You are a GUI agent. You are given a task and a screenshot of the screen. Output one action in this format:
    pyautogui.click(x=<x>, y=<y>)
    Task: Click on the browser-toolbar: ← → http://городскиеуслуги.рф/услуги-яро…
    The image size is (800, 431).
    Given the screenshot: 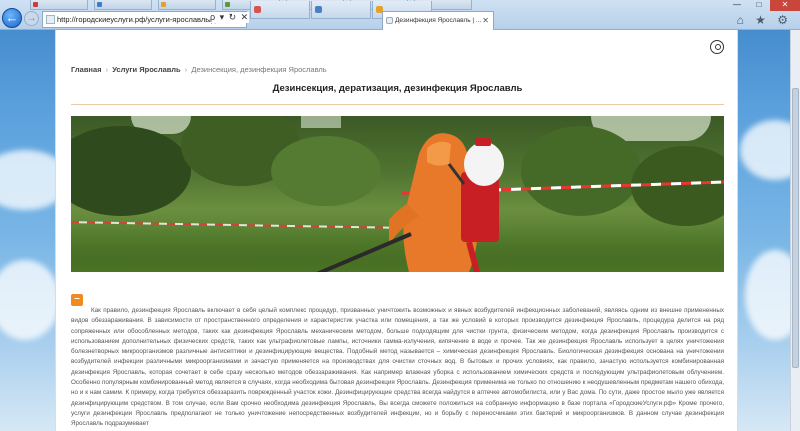 What is the action you would take?
    pyautogui.click(x=400, y=15)
    